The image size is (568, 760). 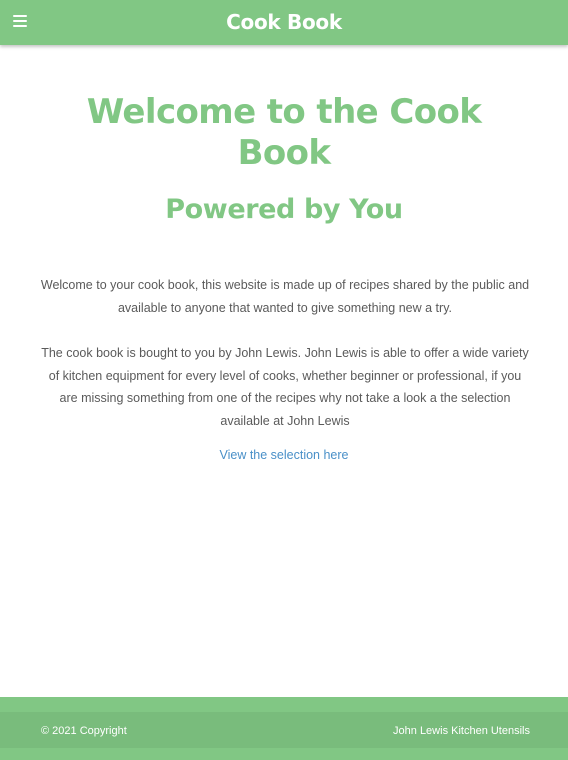 I want to click on page-subtitle: Powered by You, so click(x=284, y=209).